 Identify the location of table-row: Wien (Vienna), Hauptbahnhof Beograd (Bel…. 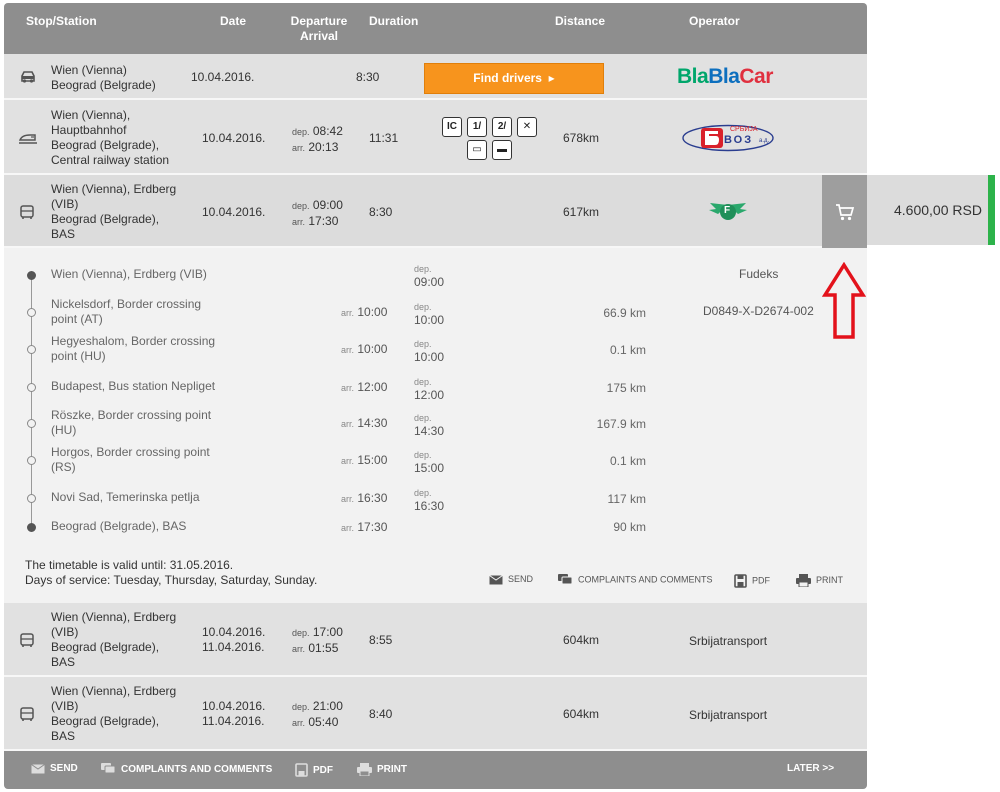
(435, 137).